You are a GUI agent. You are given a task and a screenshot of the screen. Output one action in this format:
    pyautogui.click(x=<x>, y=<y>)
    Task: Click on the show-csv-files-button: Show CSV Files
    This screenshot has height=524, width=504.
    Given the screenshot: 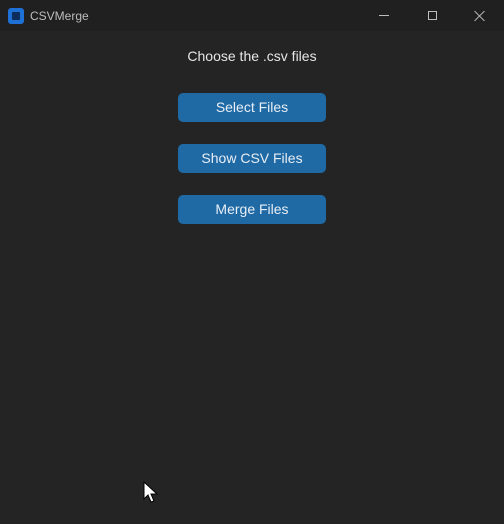 What is the action you would take?
    pyautogui.click(x=252, y=158)
    